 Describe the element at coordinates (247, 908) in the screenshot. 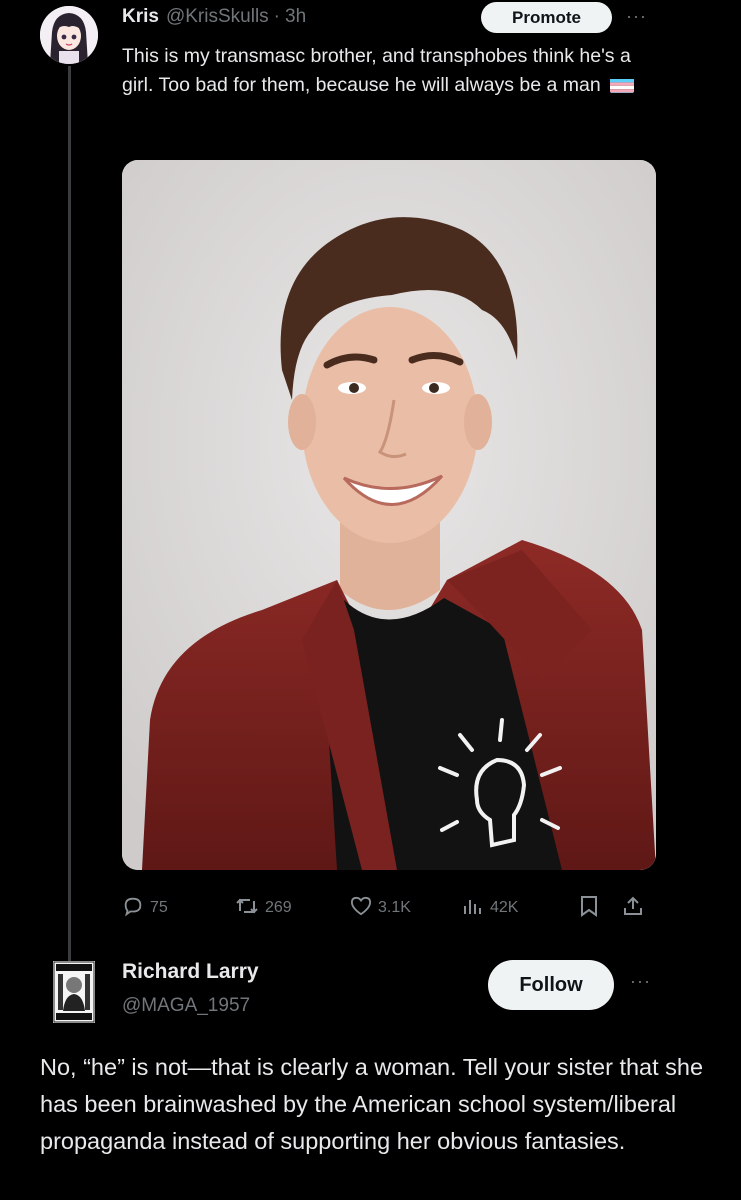

I see `repost-icon` at that location.